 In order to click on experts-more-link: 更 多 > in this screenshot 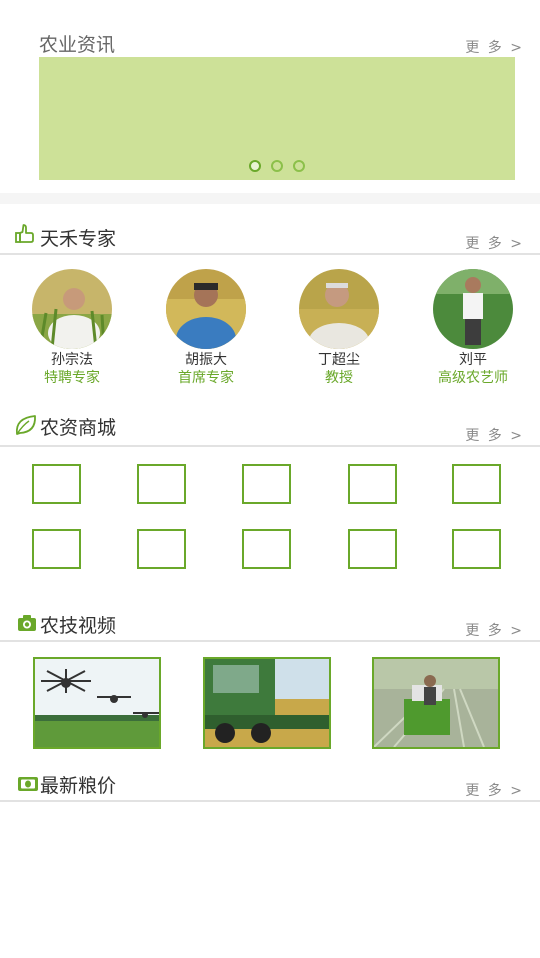, I will do `click(494, 243)`.